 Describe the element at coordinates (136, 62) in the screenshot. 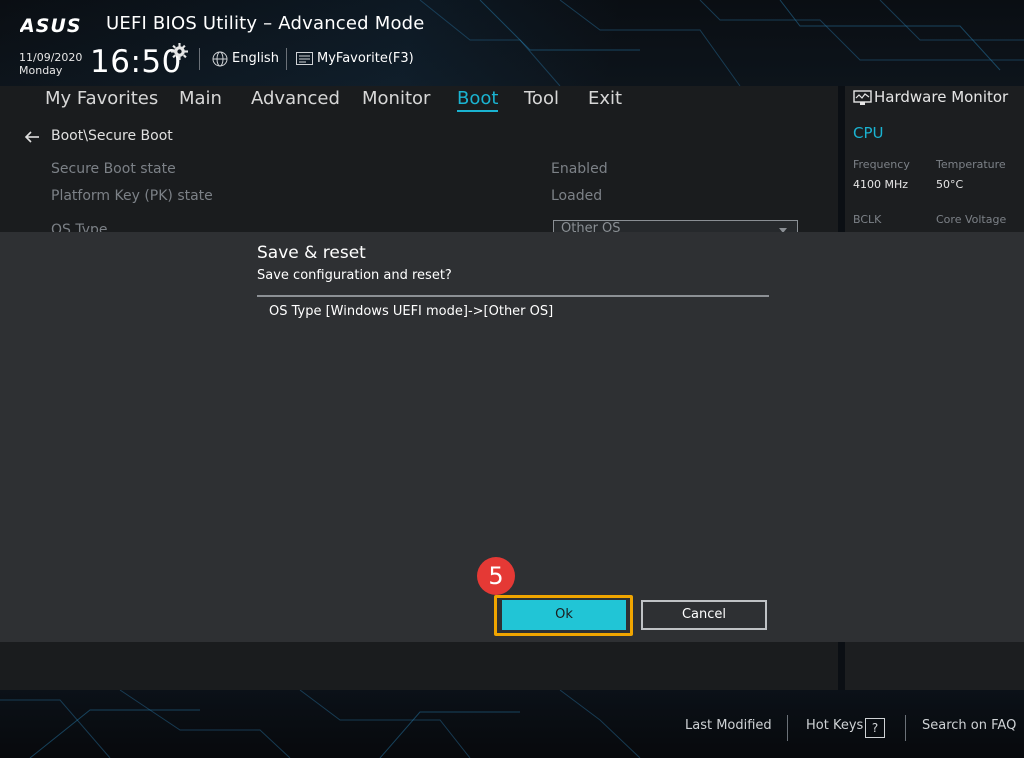

I see `clock: 16:50` at that location.